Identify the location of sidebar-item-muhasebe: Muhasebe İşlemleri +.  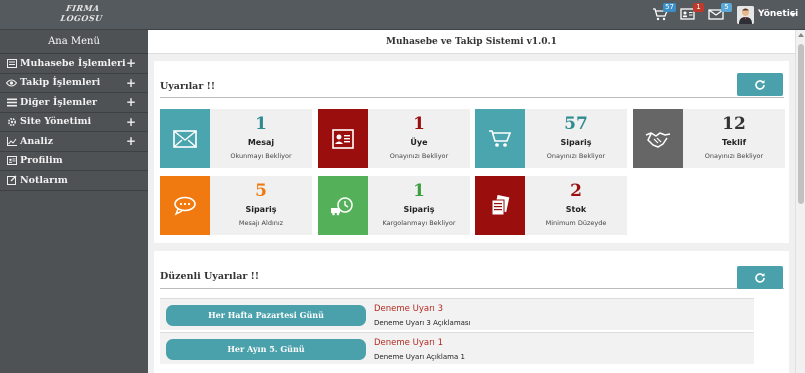
(74, 64).